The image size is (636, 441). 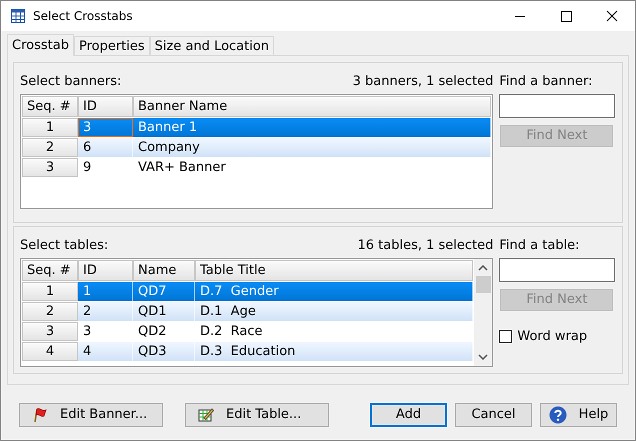 I want to click on table-cell: 2, so click(x=105, y=311).